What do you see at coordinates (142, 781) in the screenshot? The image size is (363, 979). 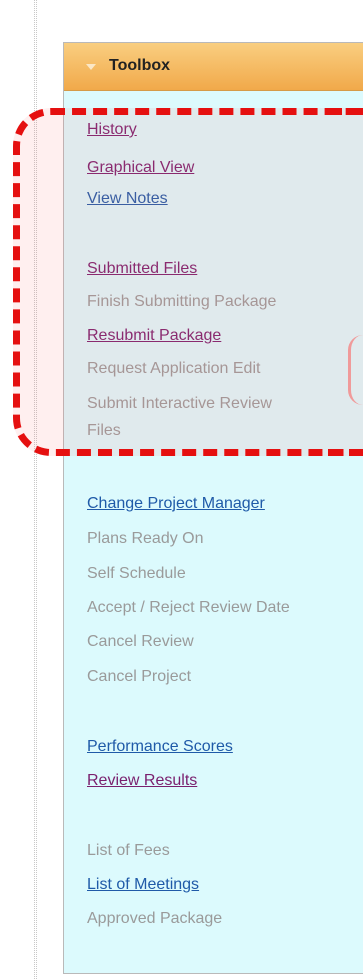 I see `toolbox-link-review-results: Review Results` at bounding box center [142, 781].